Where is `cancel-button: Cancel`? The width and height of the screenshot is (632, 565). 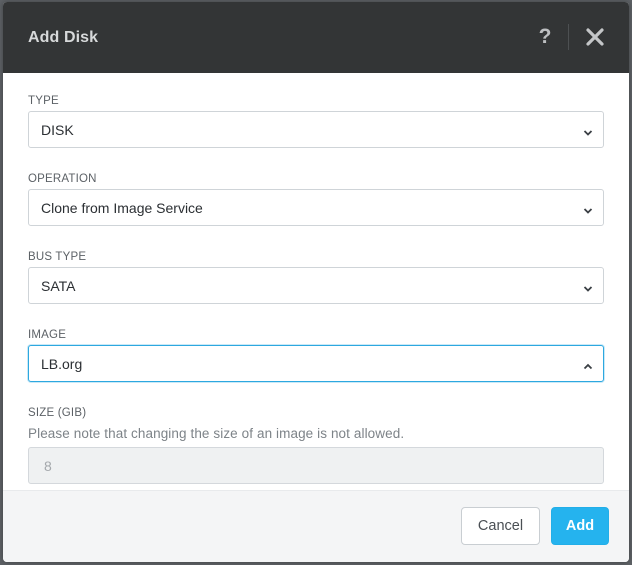 cancel-button: Cancel is located at coordinates (500, 526).